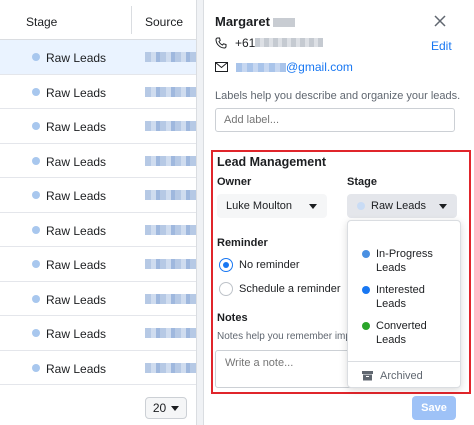 Image resolution: width=474 pixels, height=425 pixels. I want to click on table-header: Stage Source, so click(98, 20).